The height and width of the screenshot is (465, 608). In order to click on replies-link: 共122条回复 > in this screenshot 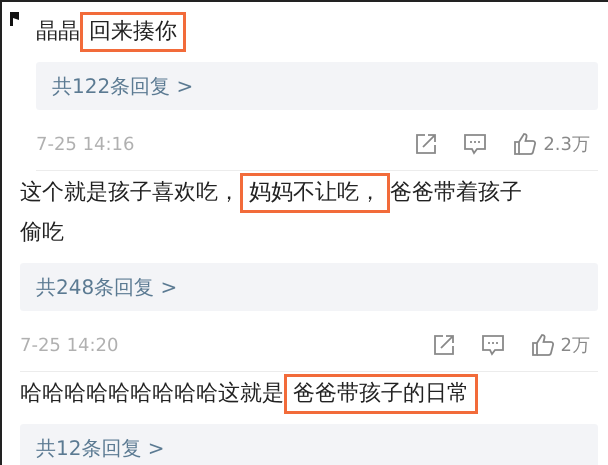, I will do `click(317, 86)`.